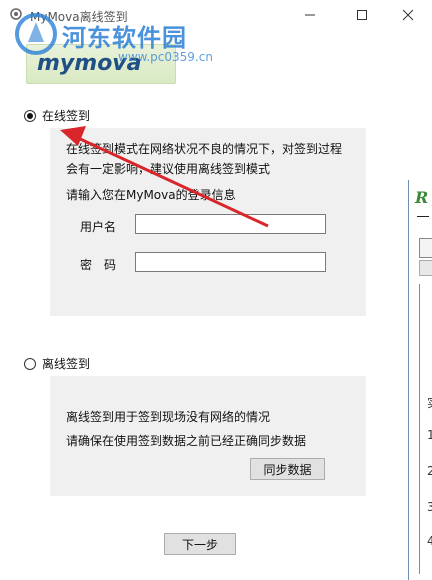 The image size is (432, 580). Describe the element at coordinates (98, 265) in the screenshot. I see `password-label: 密 码` at that location.